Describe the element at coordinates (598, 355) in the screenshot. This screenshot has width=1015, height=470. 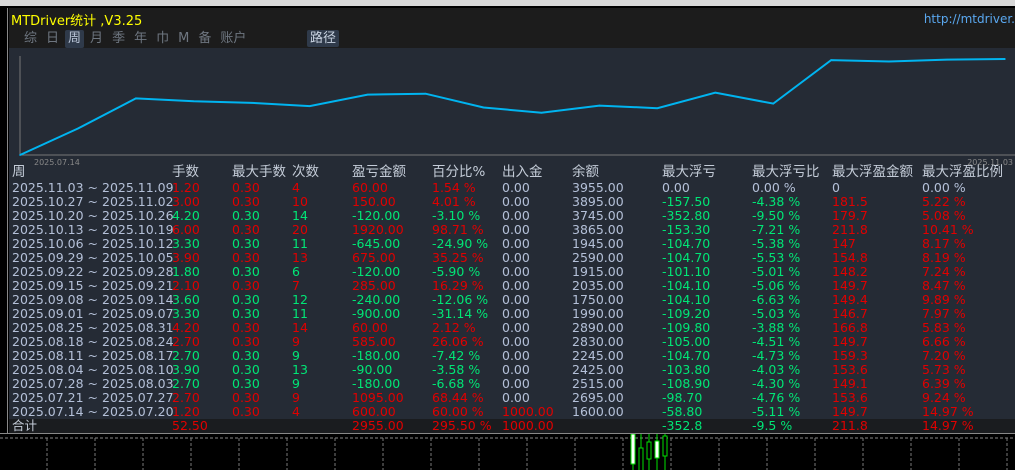
I see `cell-col-7: 2245.00` at that location.